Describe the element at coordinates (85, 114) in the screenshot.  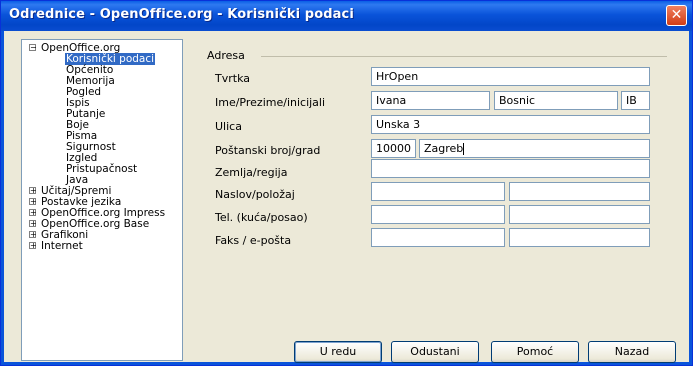
I see `tree-item-putanje: Putanje` at that location.